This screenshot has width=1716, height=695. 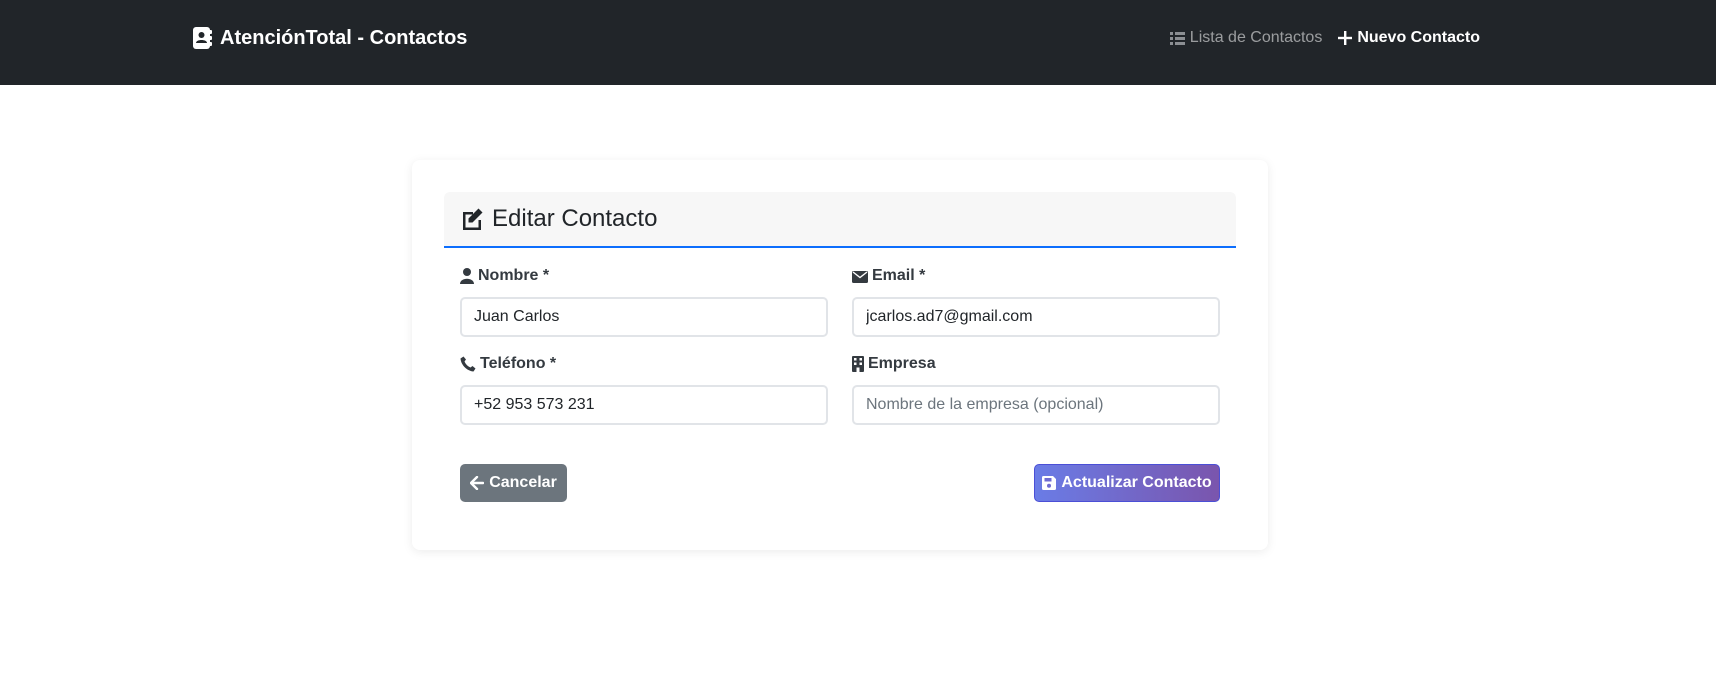 I want to click on cancel-button: Cancelar, so click(x=513, y=483).